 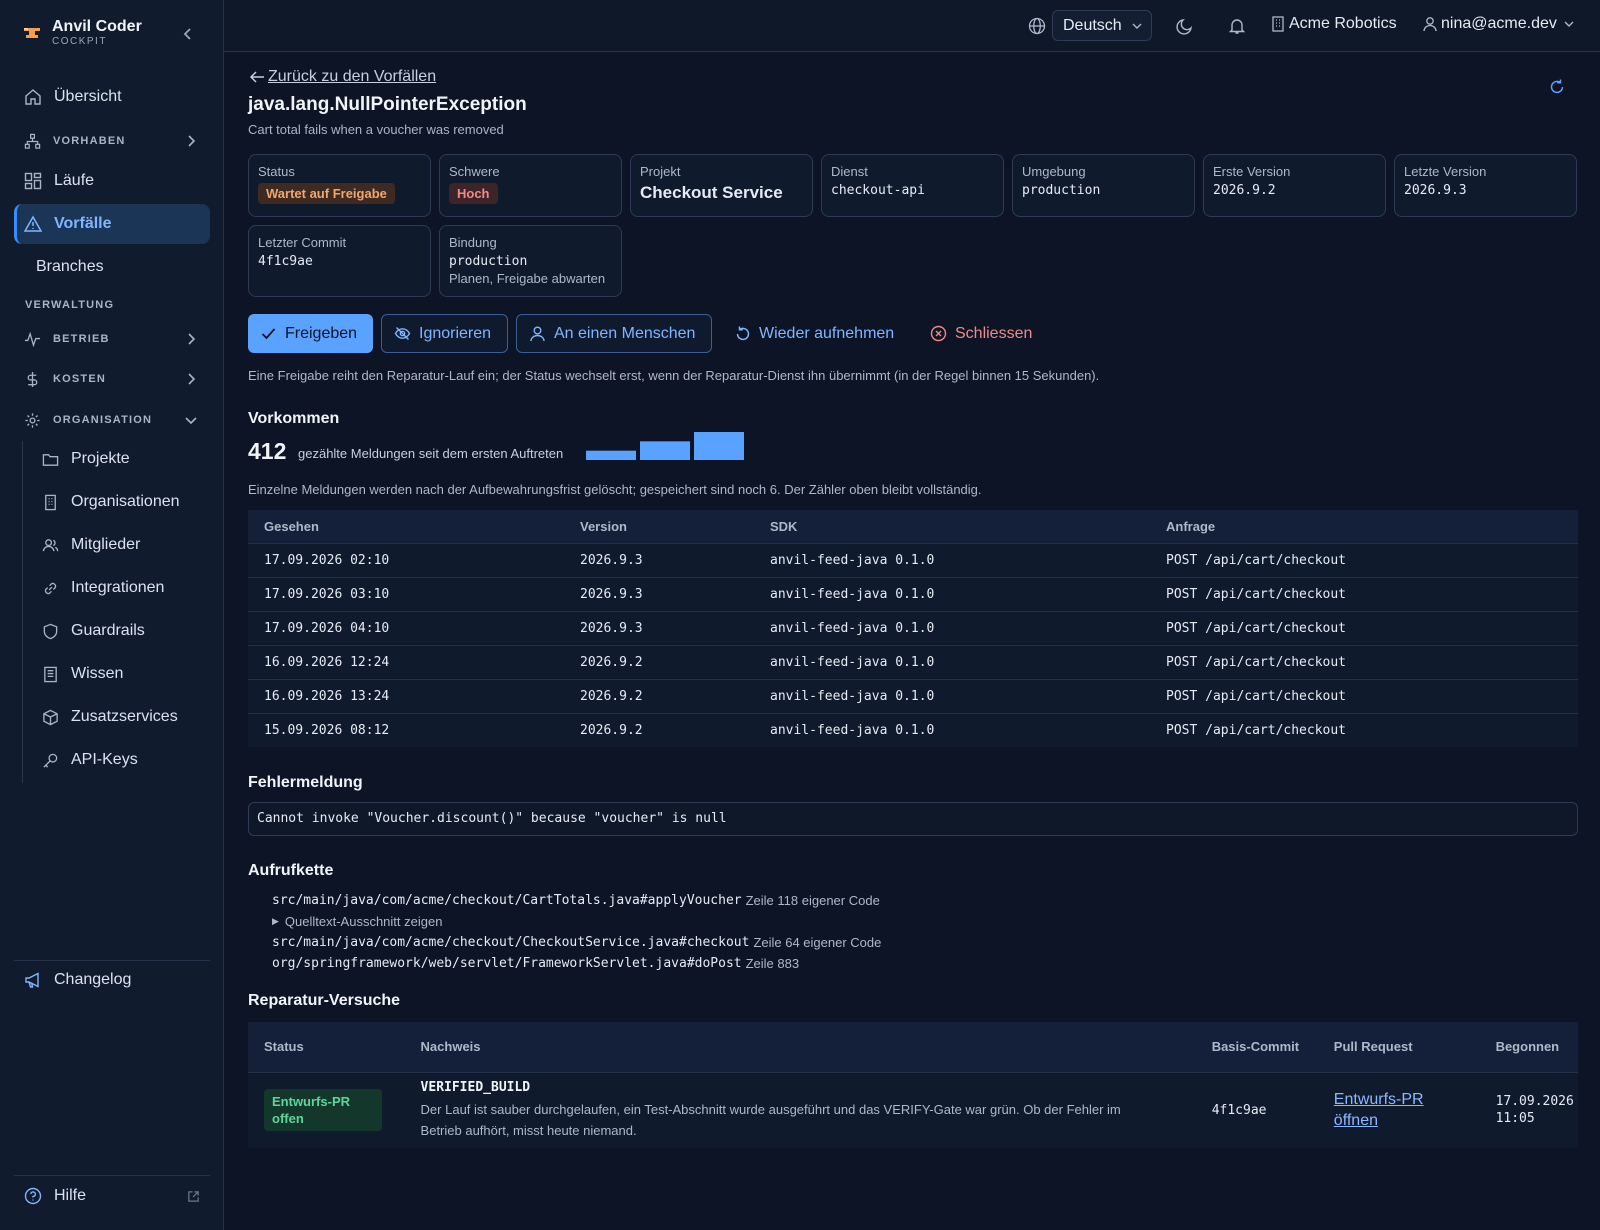 I want to click on card-label: Schwere, so click(x=474, y=171).